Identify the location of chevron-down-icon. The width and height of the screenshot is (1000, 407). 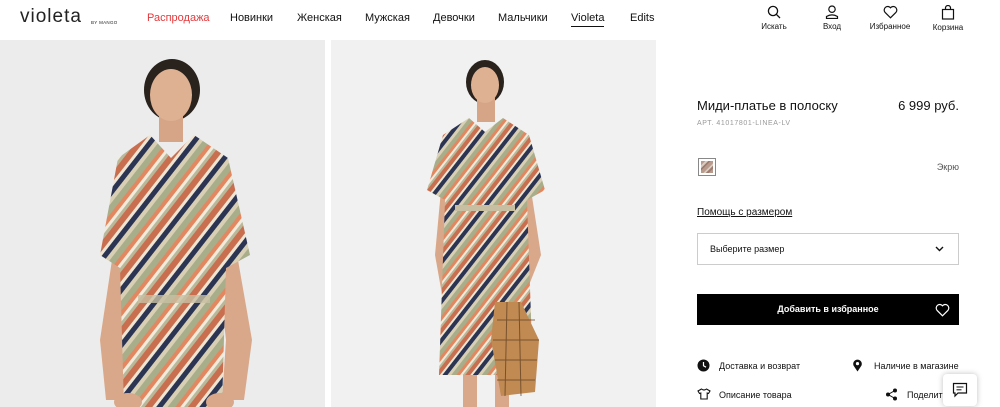
(939, 249).